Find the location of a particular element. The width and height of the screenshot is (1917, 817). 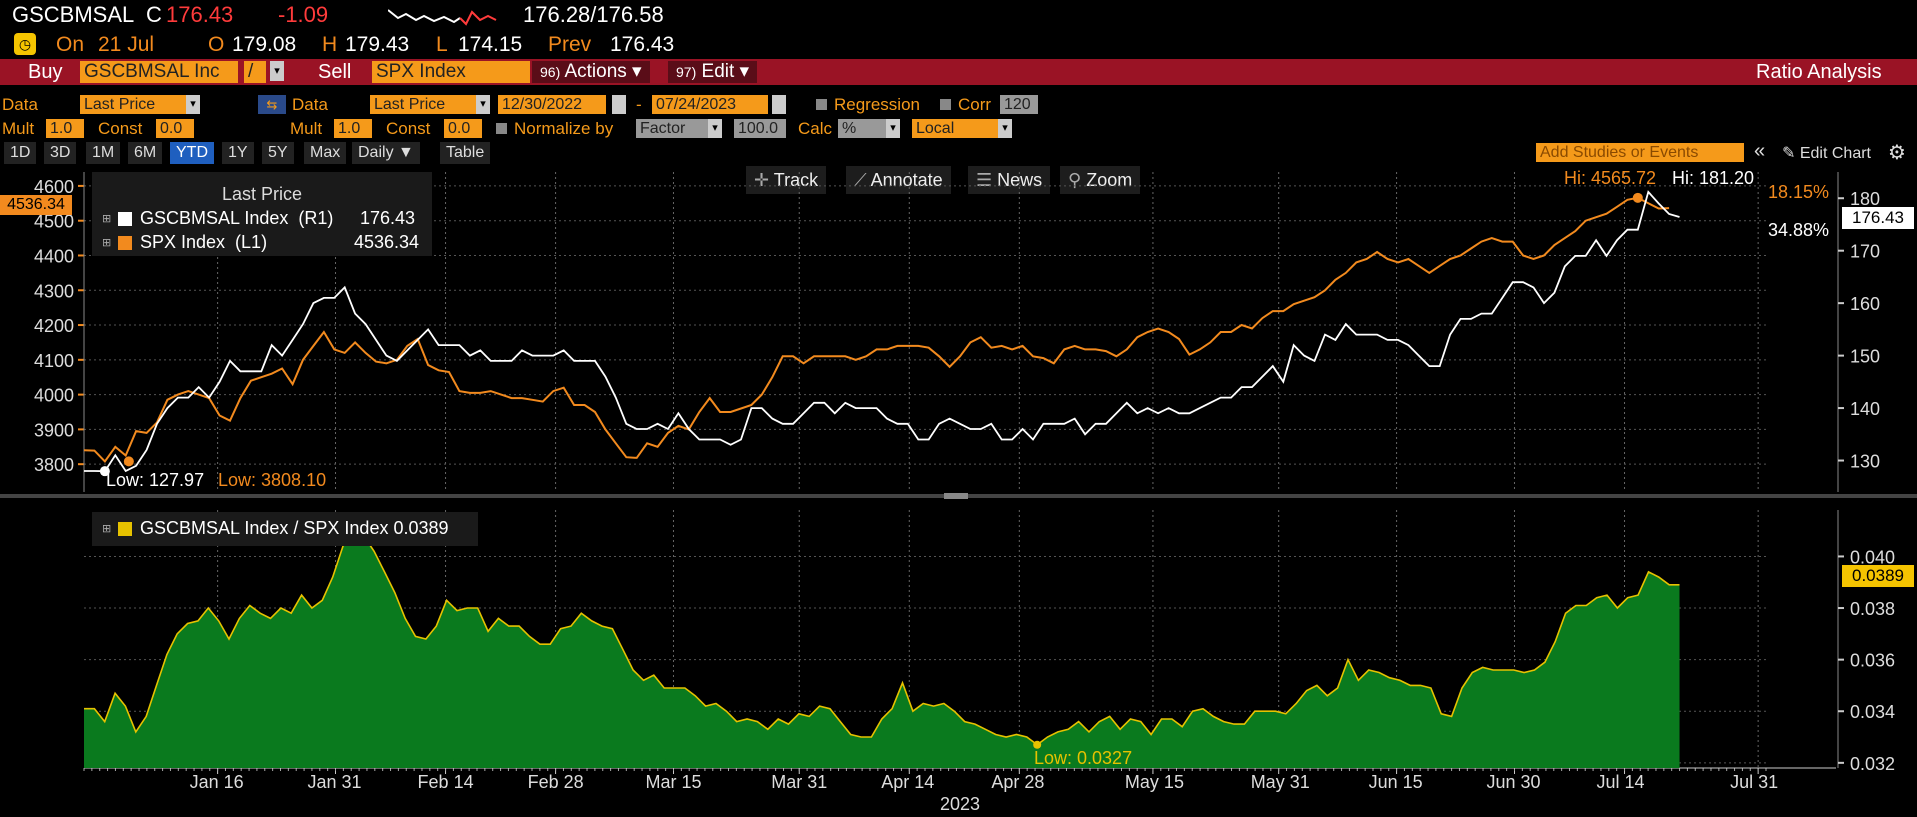

x-tick-label: Jun 15 is located at coordinates (1395, 782).